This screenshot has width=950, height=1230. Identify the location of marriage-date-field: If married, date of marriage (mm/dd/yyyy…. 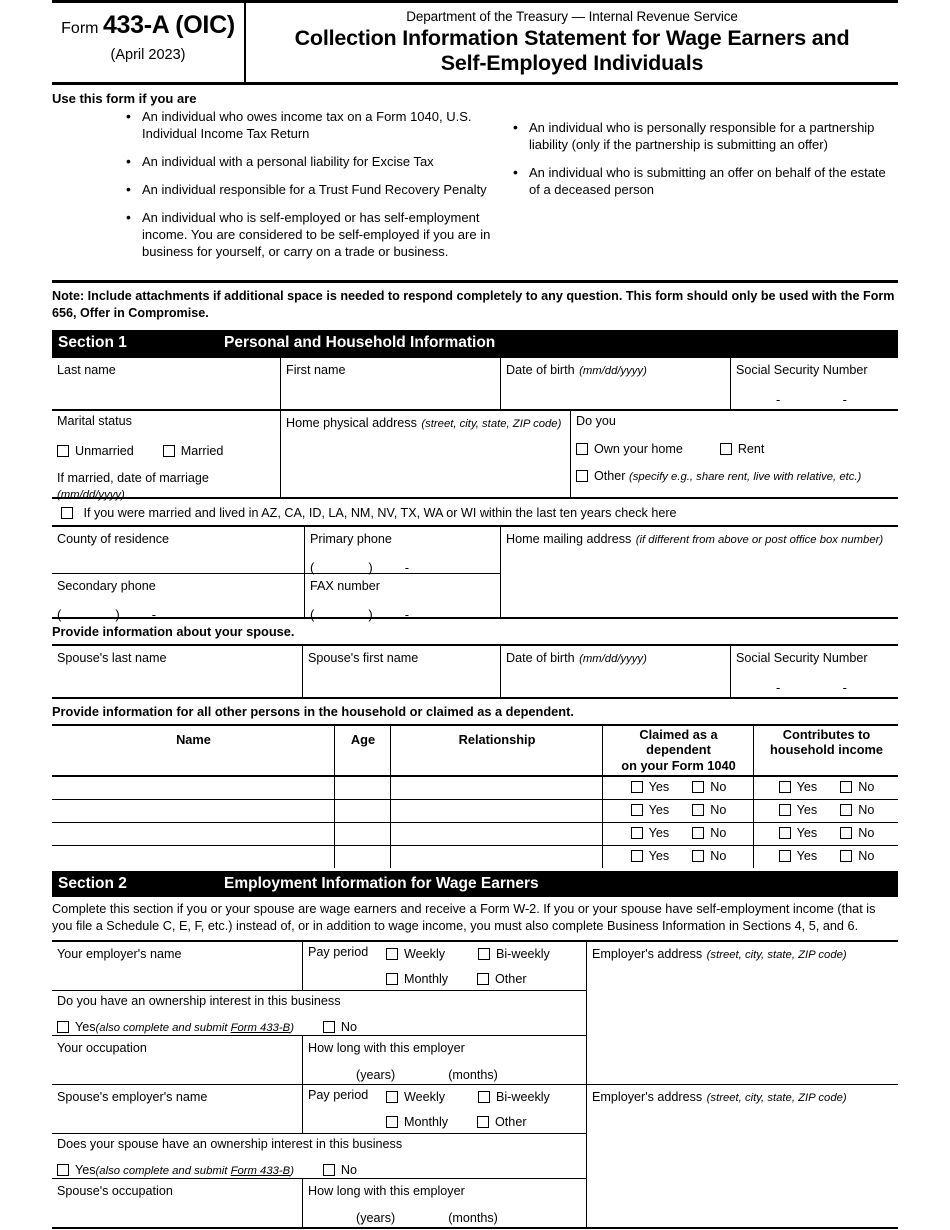
(166, 486).